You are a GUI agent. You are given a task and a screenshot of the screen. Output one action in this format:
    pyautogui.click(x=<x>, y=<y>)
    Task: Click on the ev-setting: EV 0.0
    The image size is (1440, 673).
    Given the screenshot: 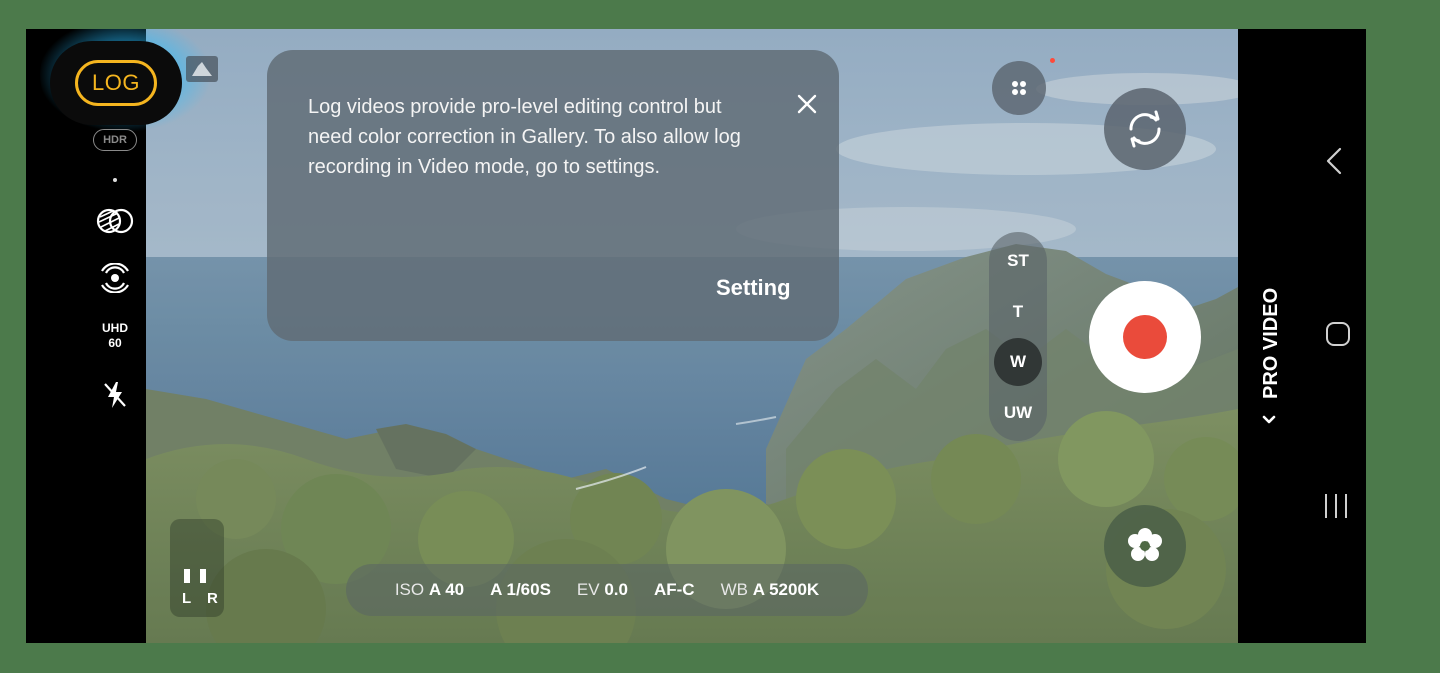 What is the action you would take?
    pyautogui.click(x=602, y=590)
    